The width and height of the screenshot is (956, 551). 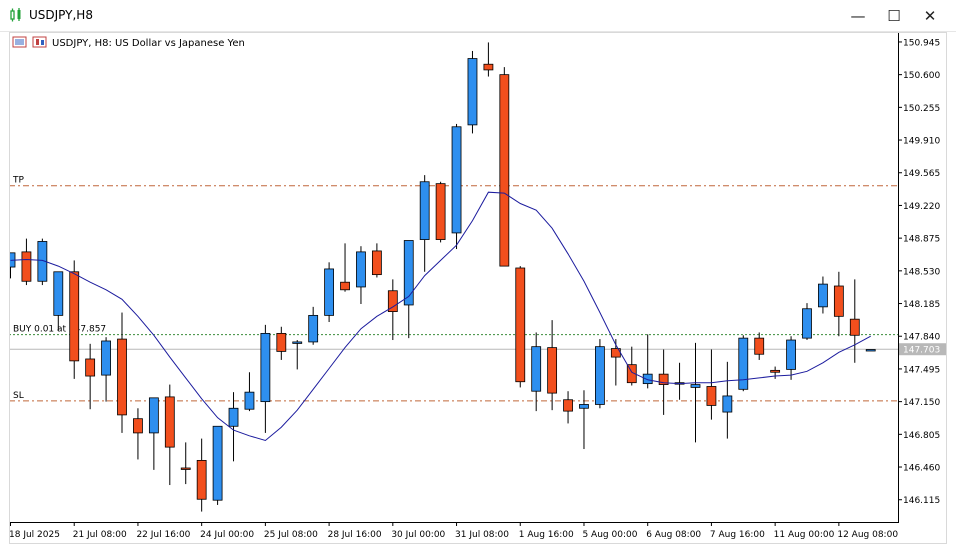 I want to click on sl-label: SL, so click(x=18, y=396).